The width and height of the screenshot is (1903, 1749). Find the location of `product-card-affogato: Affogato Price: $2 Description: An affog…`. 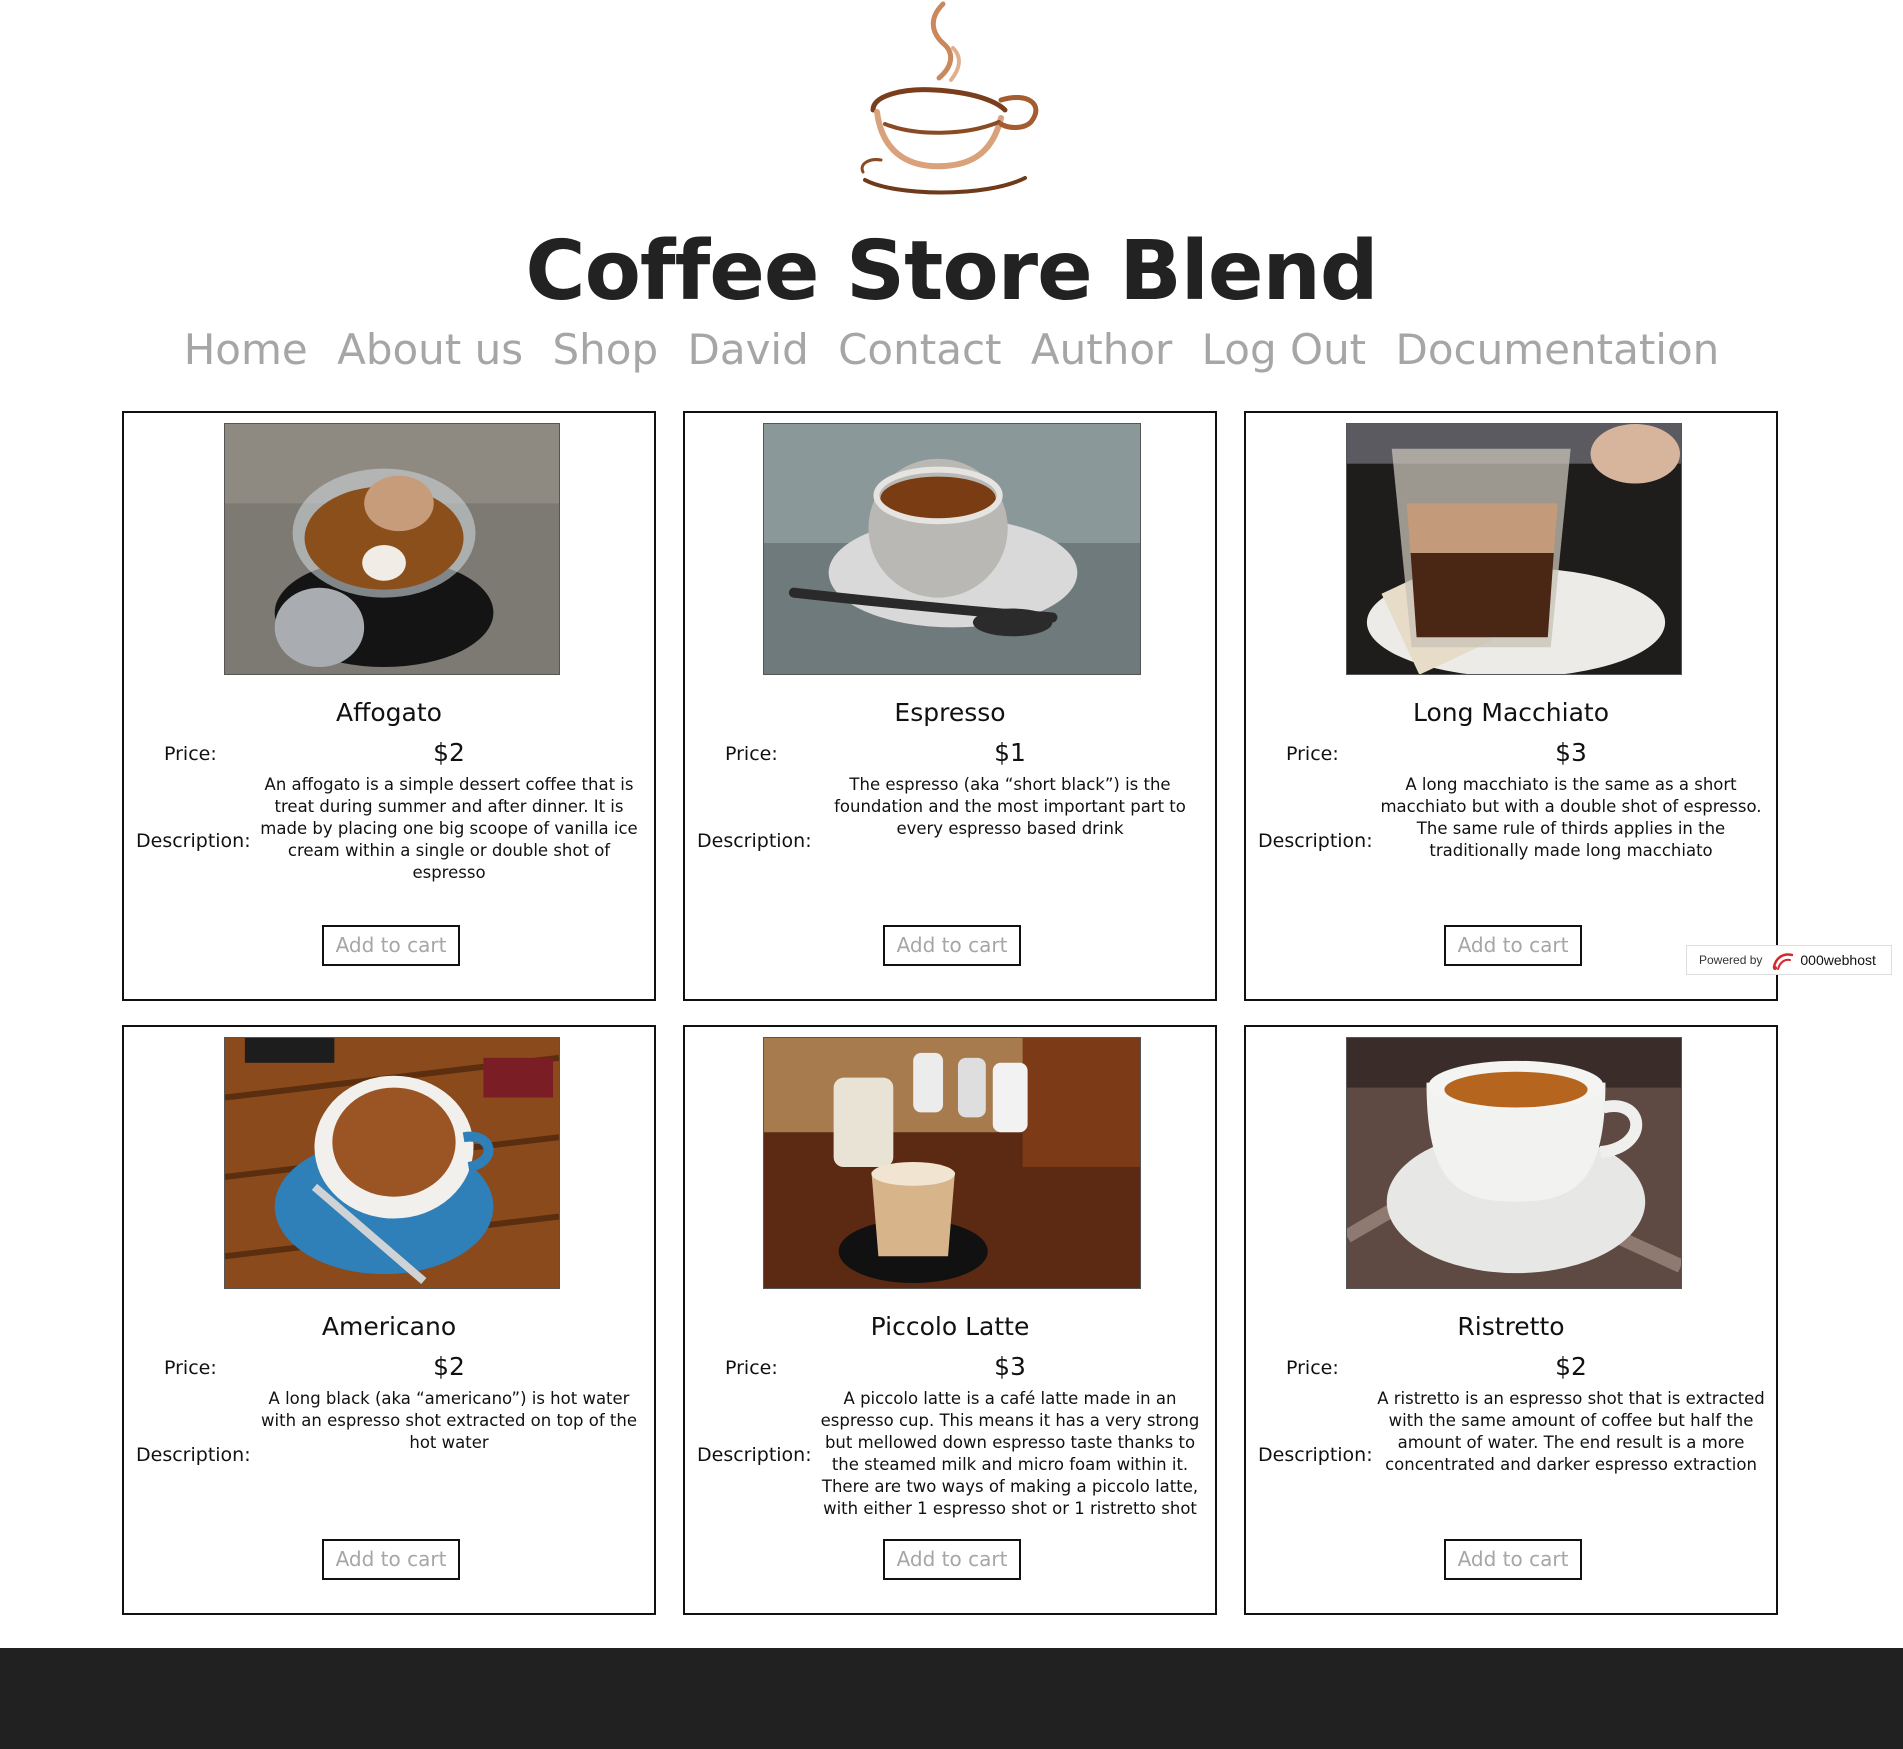

product-card-affogato: Affogato Price: $2 Description: An affog… is located at coordinates (389, 706).